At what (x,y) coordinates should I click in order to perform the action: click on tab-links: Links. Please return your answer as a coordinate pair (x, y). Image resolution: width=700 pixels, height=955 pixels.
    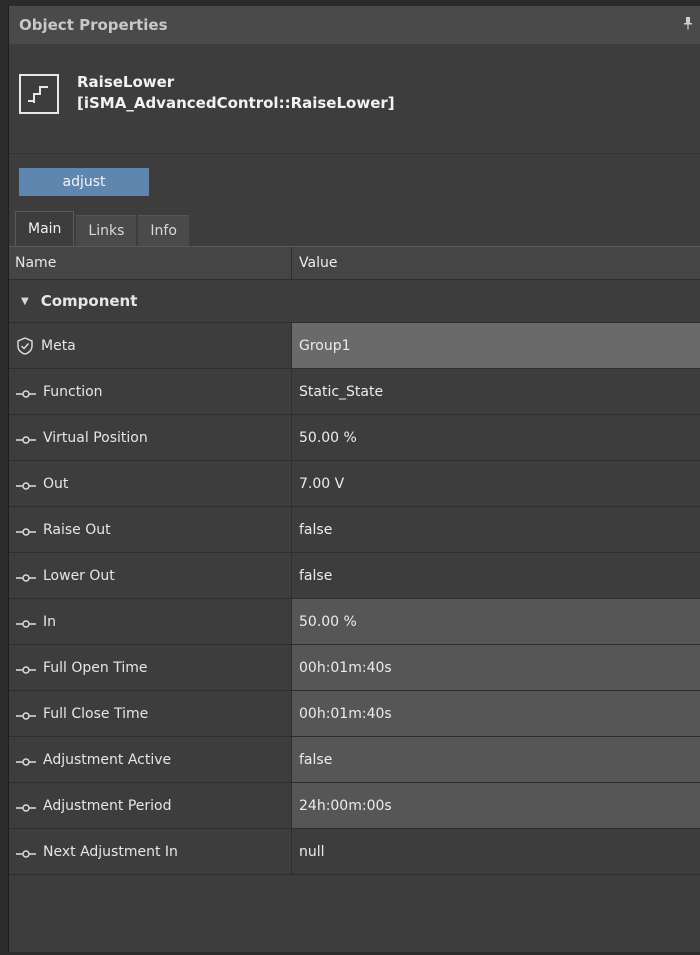
    Looking at the image, I should click on (106, 230).